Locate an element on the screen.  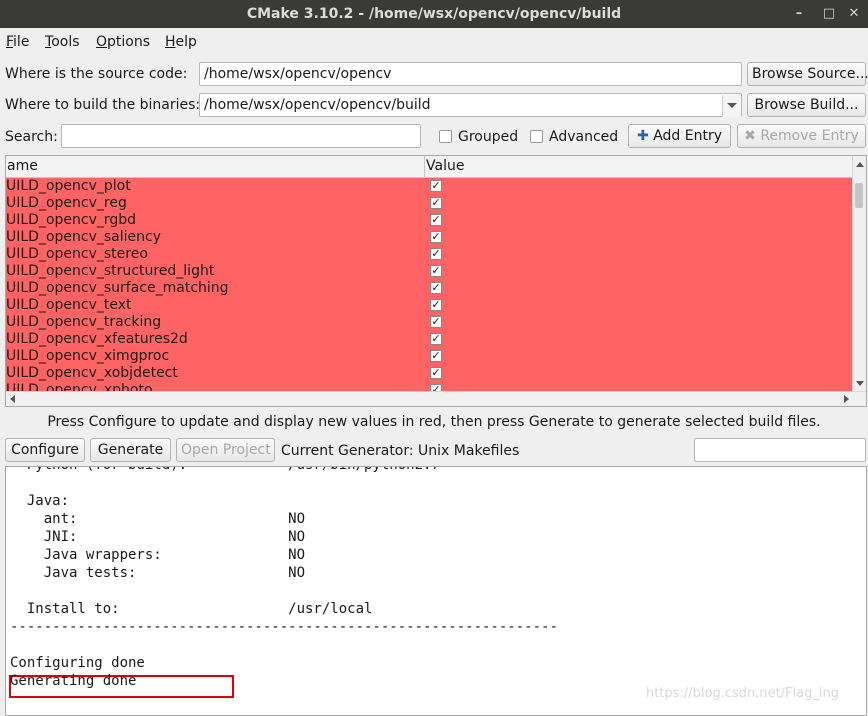
row-name: UILD_opencv_reg is located at coordinates (66, 203).